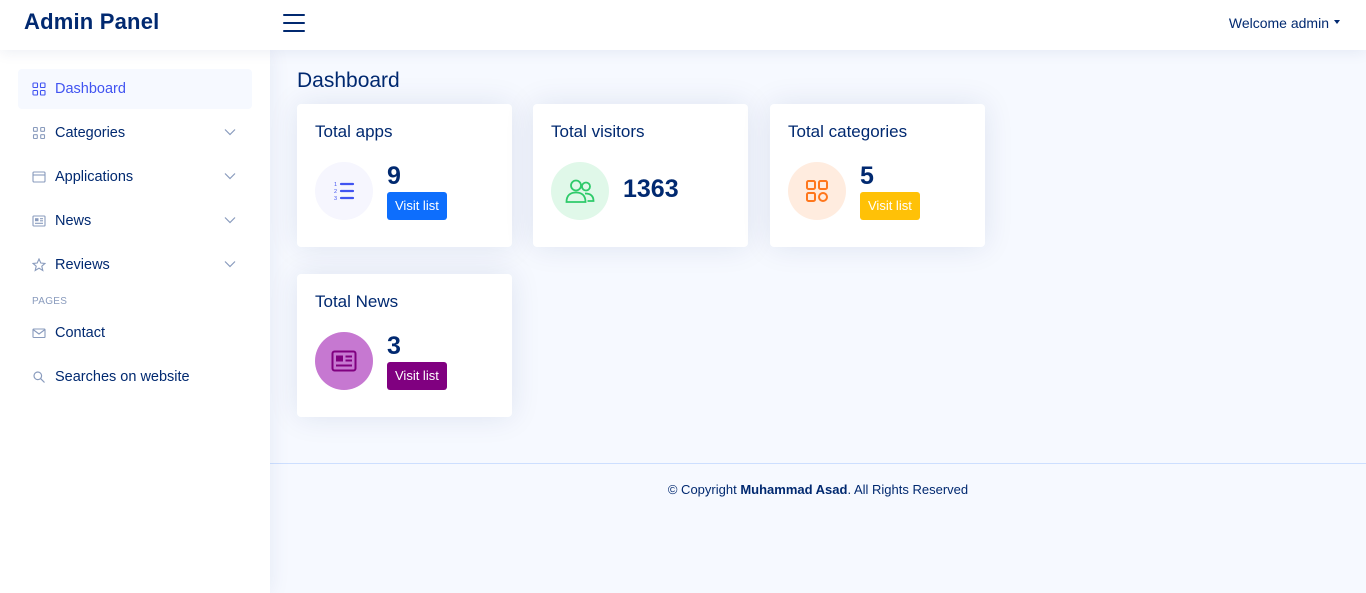  Describe the element at coordinates (867, 176) in the screenshot. I see `card-value: 5` at that location.